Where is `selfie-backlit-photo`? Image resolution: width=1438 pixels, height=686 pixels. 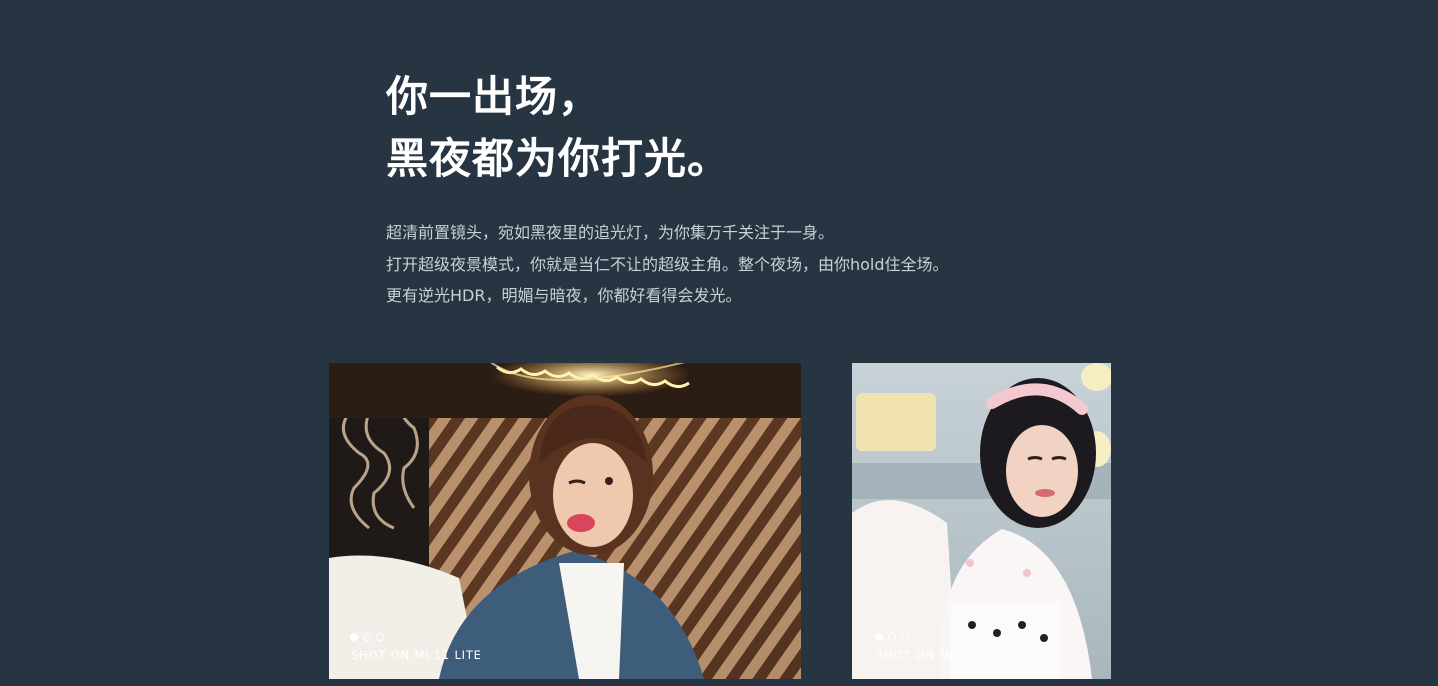 selfie-backlit-photo is located at coordinates (981, 521).